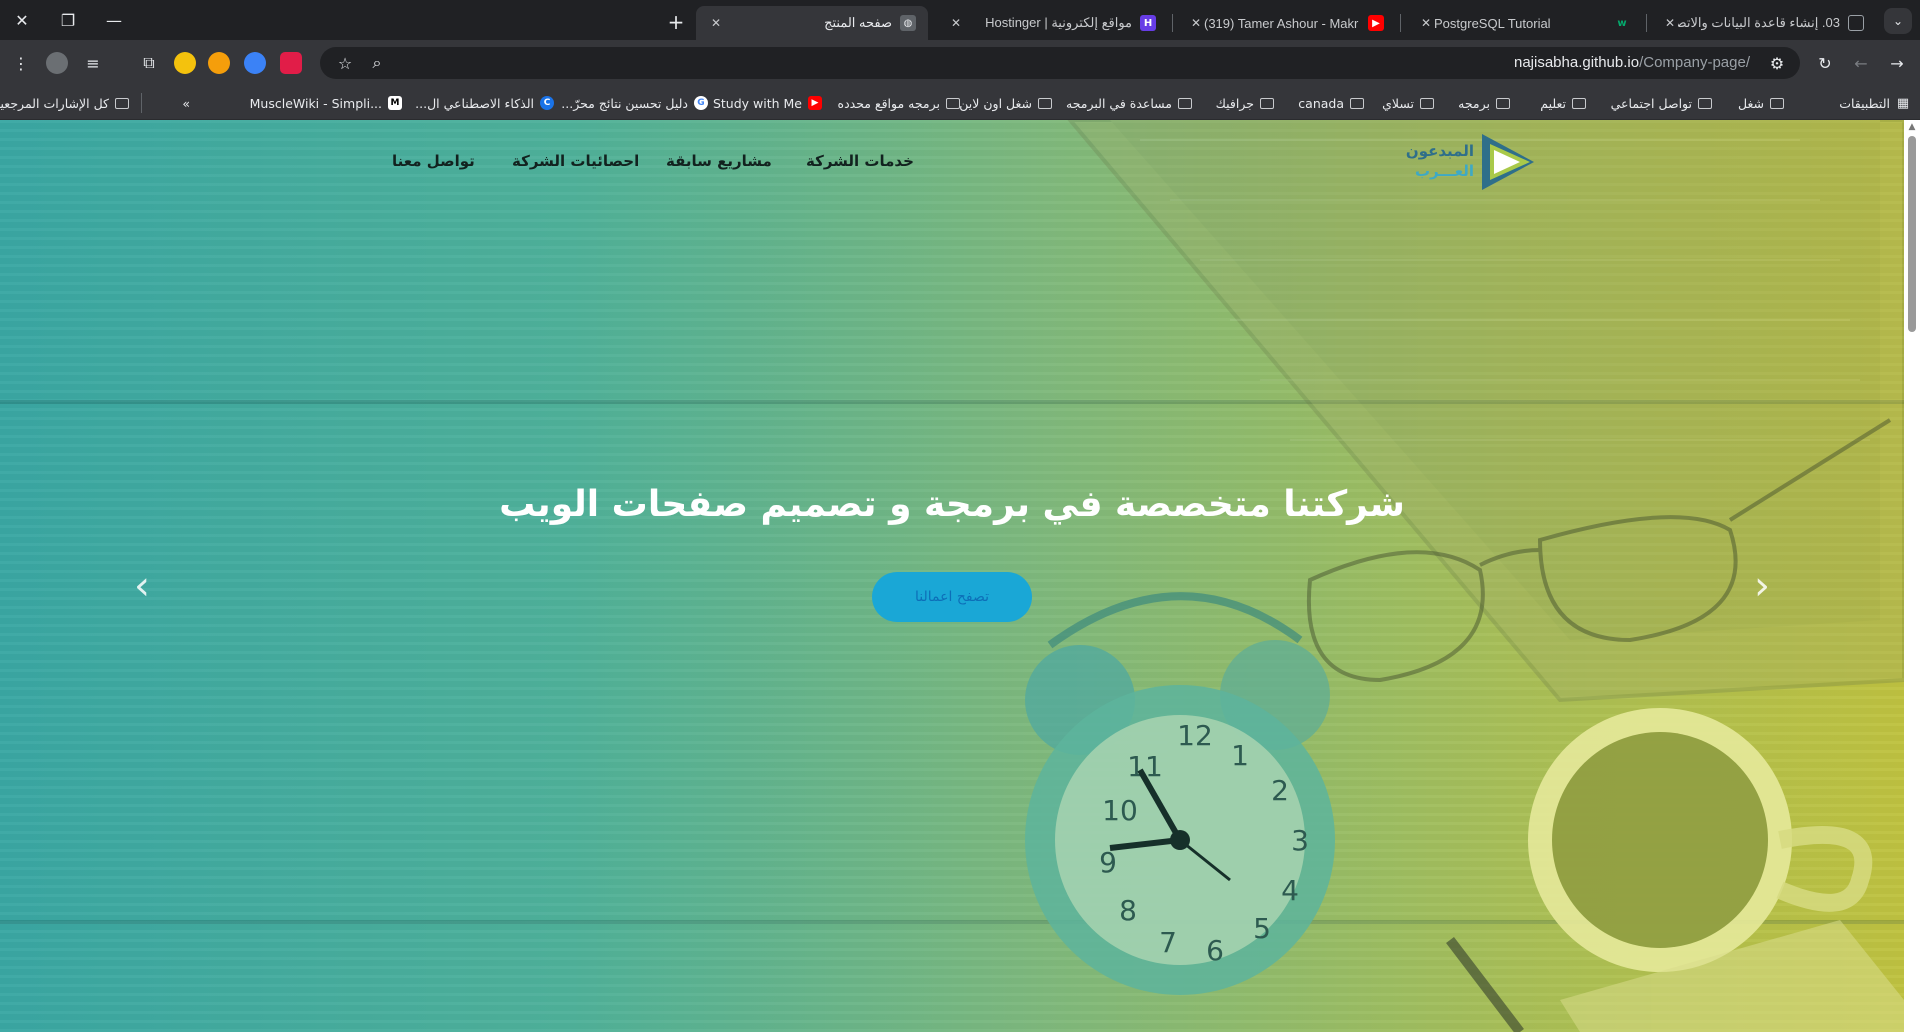 This screenshot has height=1032, width=1920. I want to click on tab-product-page: ◍ صفحه المنتج ✕, so click(812, 23).